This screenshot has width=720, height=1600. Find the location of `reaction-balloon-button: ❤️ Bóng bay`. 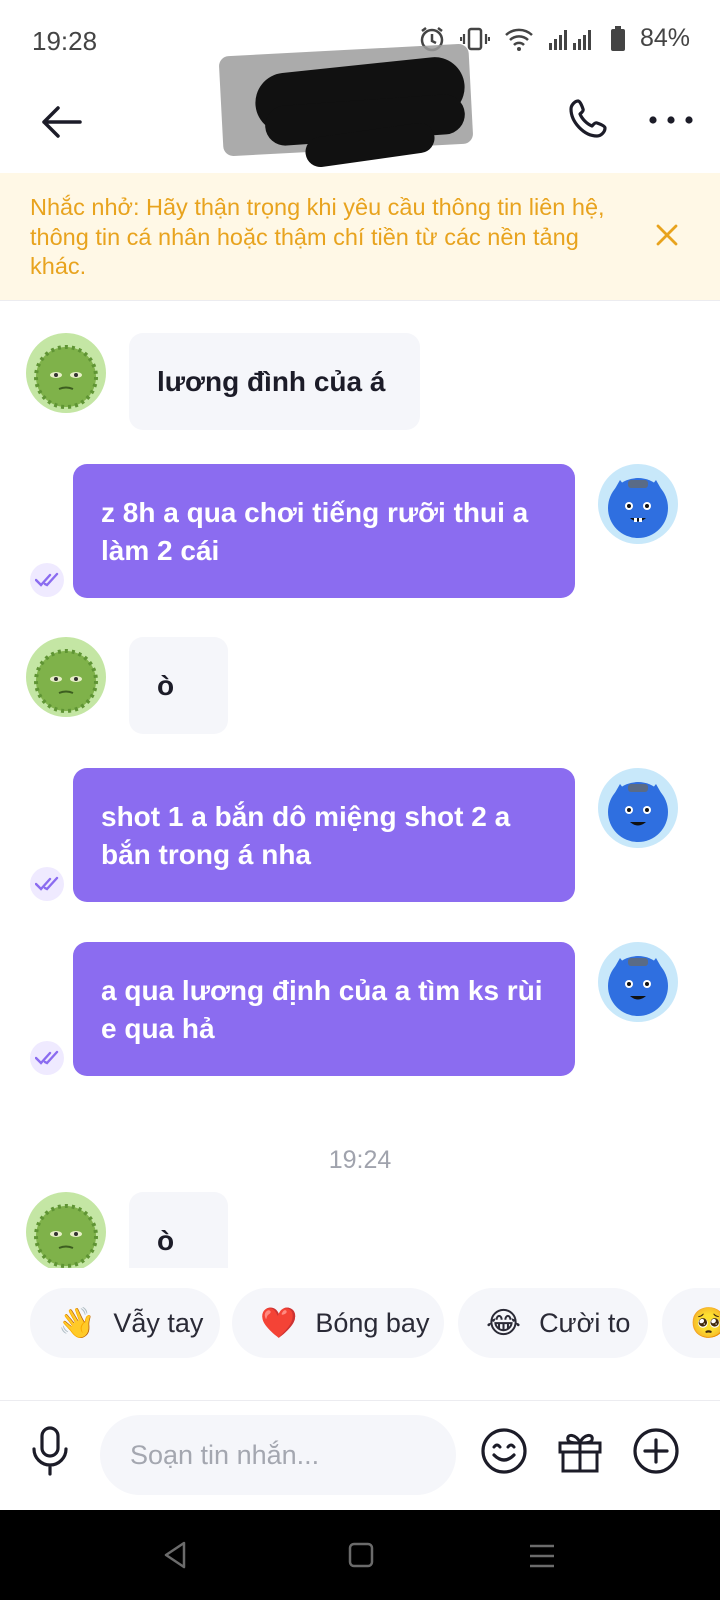

reaction-balloon-button: ❤️ Bóng bay is located at coordinates (338, 1323).